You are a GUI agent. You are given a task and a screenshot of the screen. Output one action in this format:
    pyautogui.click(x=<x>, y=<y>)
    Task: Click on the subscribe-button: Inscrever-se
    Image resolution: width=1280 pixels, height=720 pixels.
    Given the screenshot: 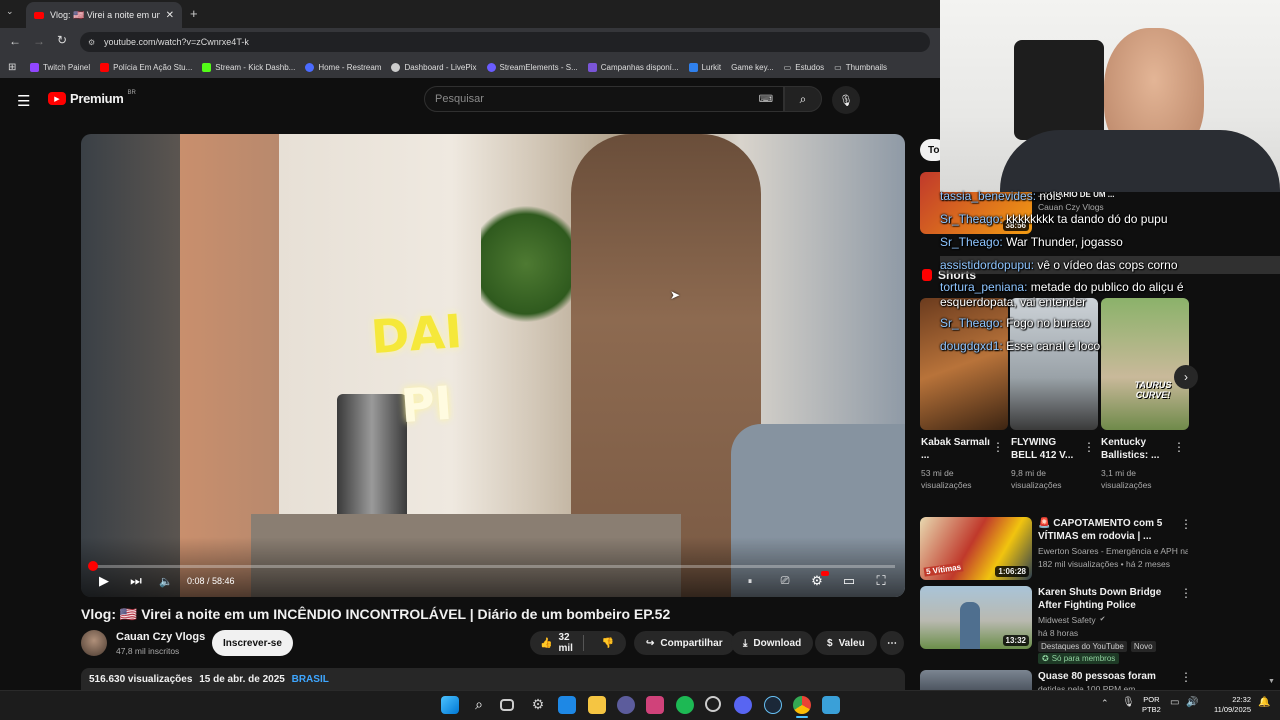 What is the action you would take?
    pyautogui.click(x=252, y=643)
    